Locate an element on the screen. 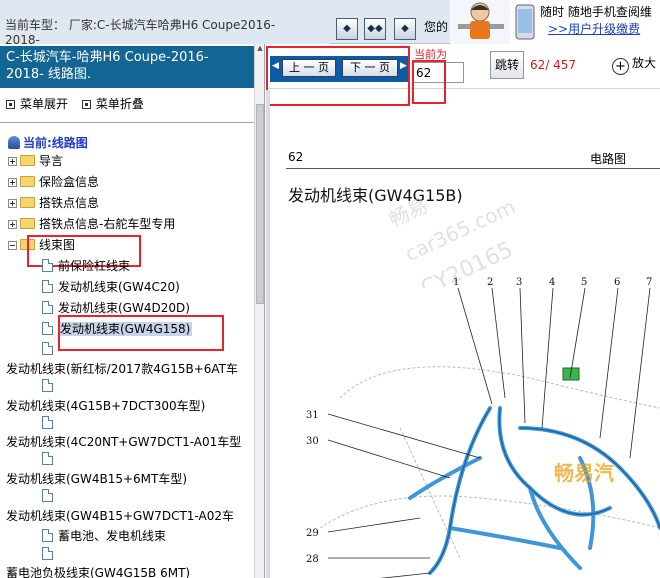 This screenshot has width=660, height=578. tree-item-label: 蓄电池负极线束(GW4G15B 6MT) is located at coordinates (98, 572).